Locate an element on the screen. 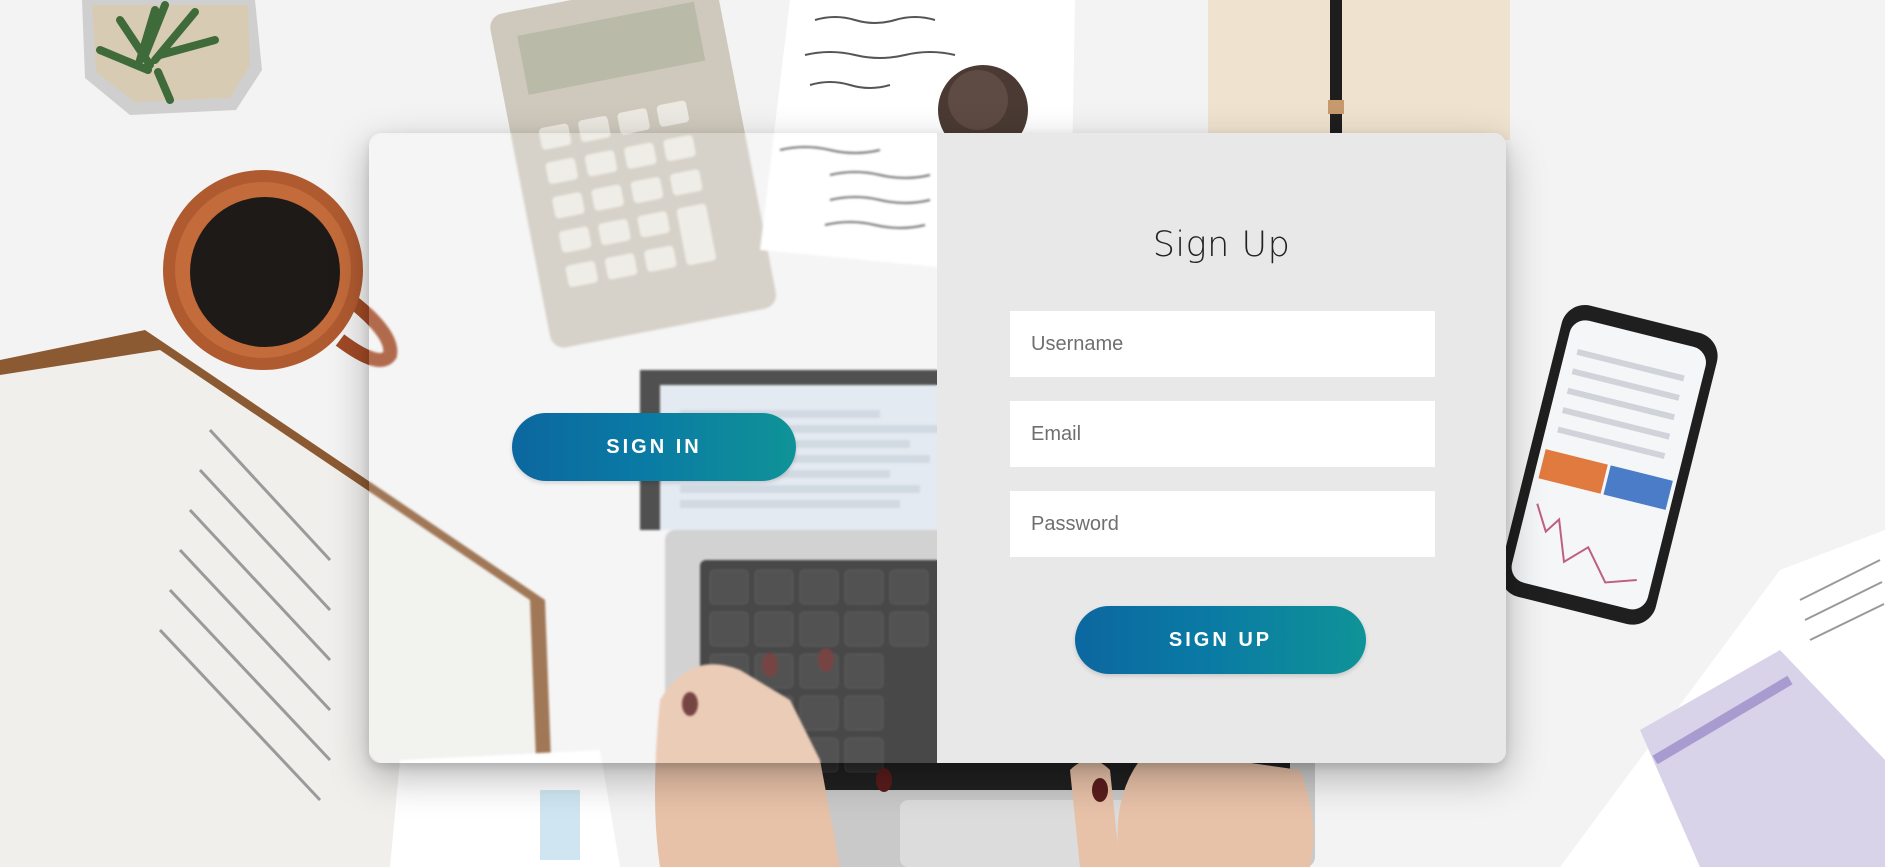 This screenshot has height=867, width=1885. password-input is located at coordinates (1222, 524).